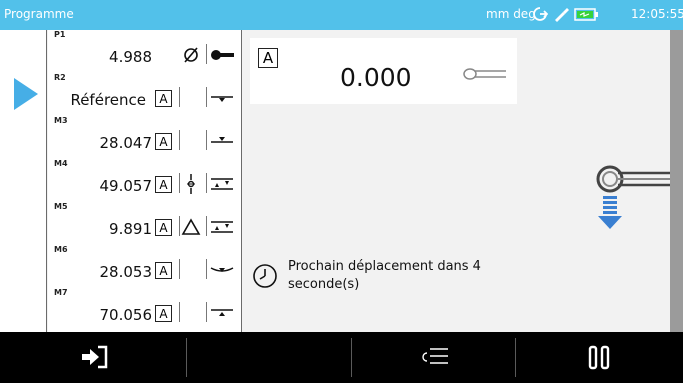 Image resolution: width=683 pixels, height=383 pixels. Describe the element at coordinates (61, 163) in the screenshot. I see `step-tag: M4` at that location.